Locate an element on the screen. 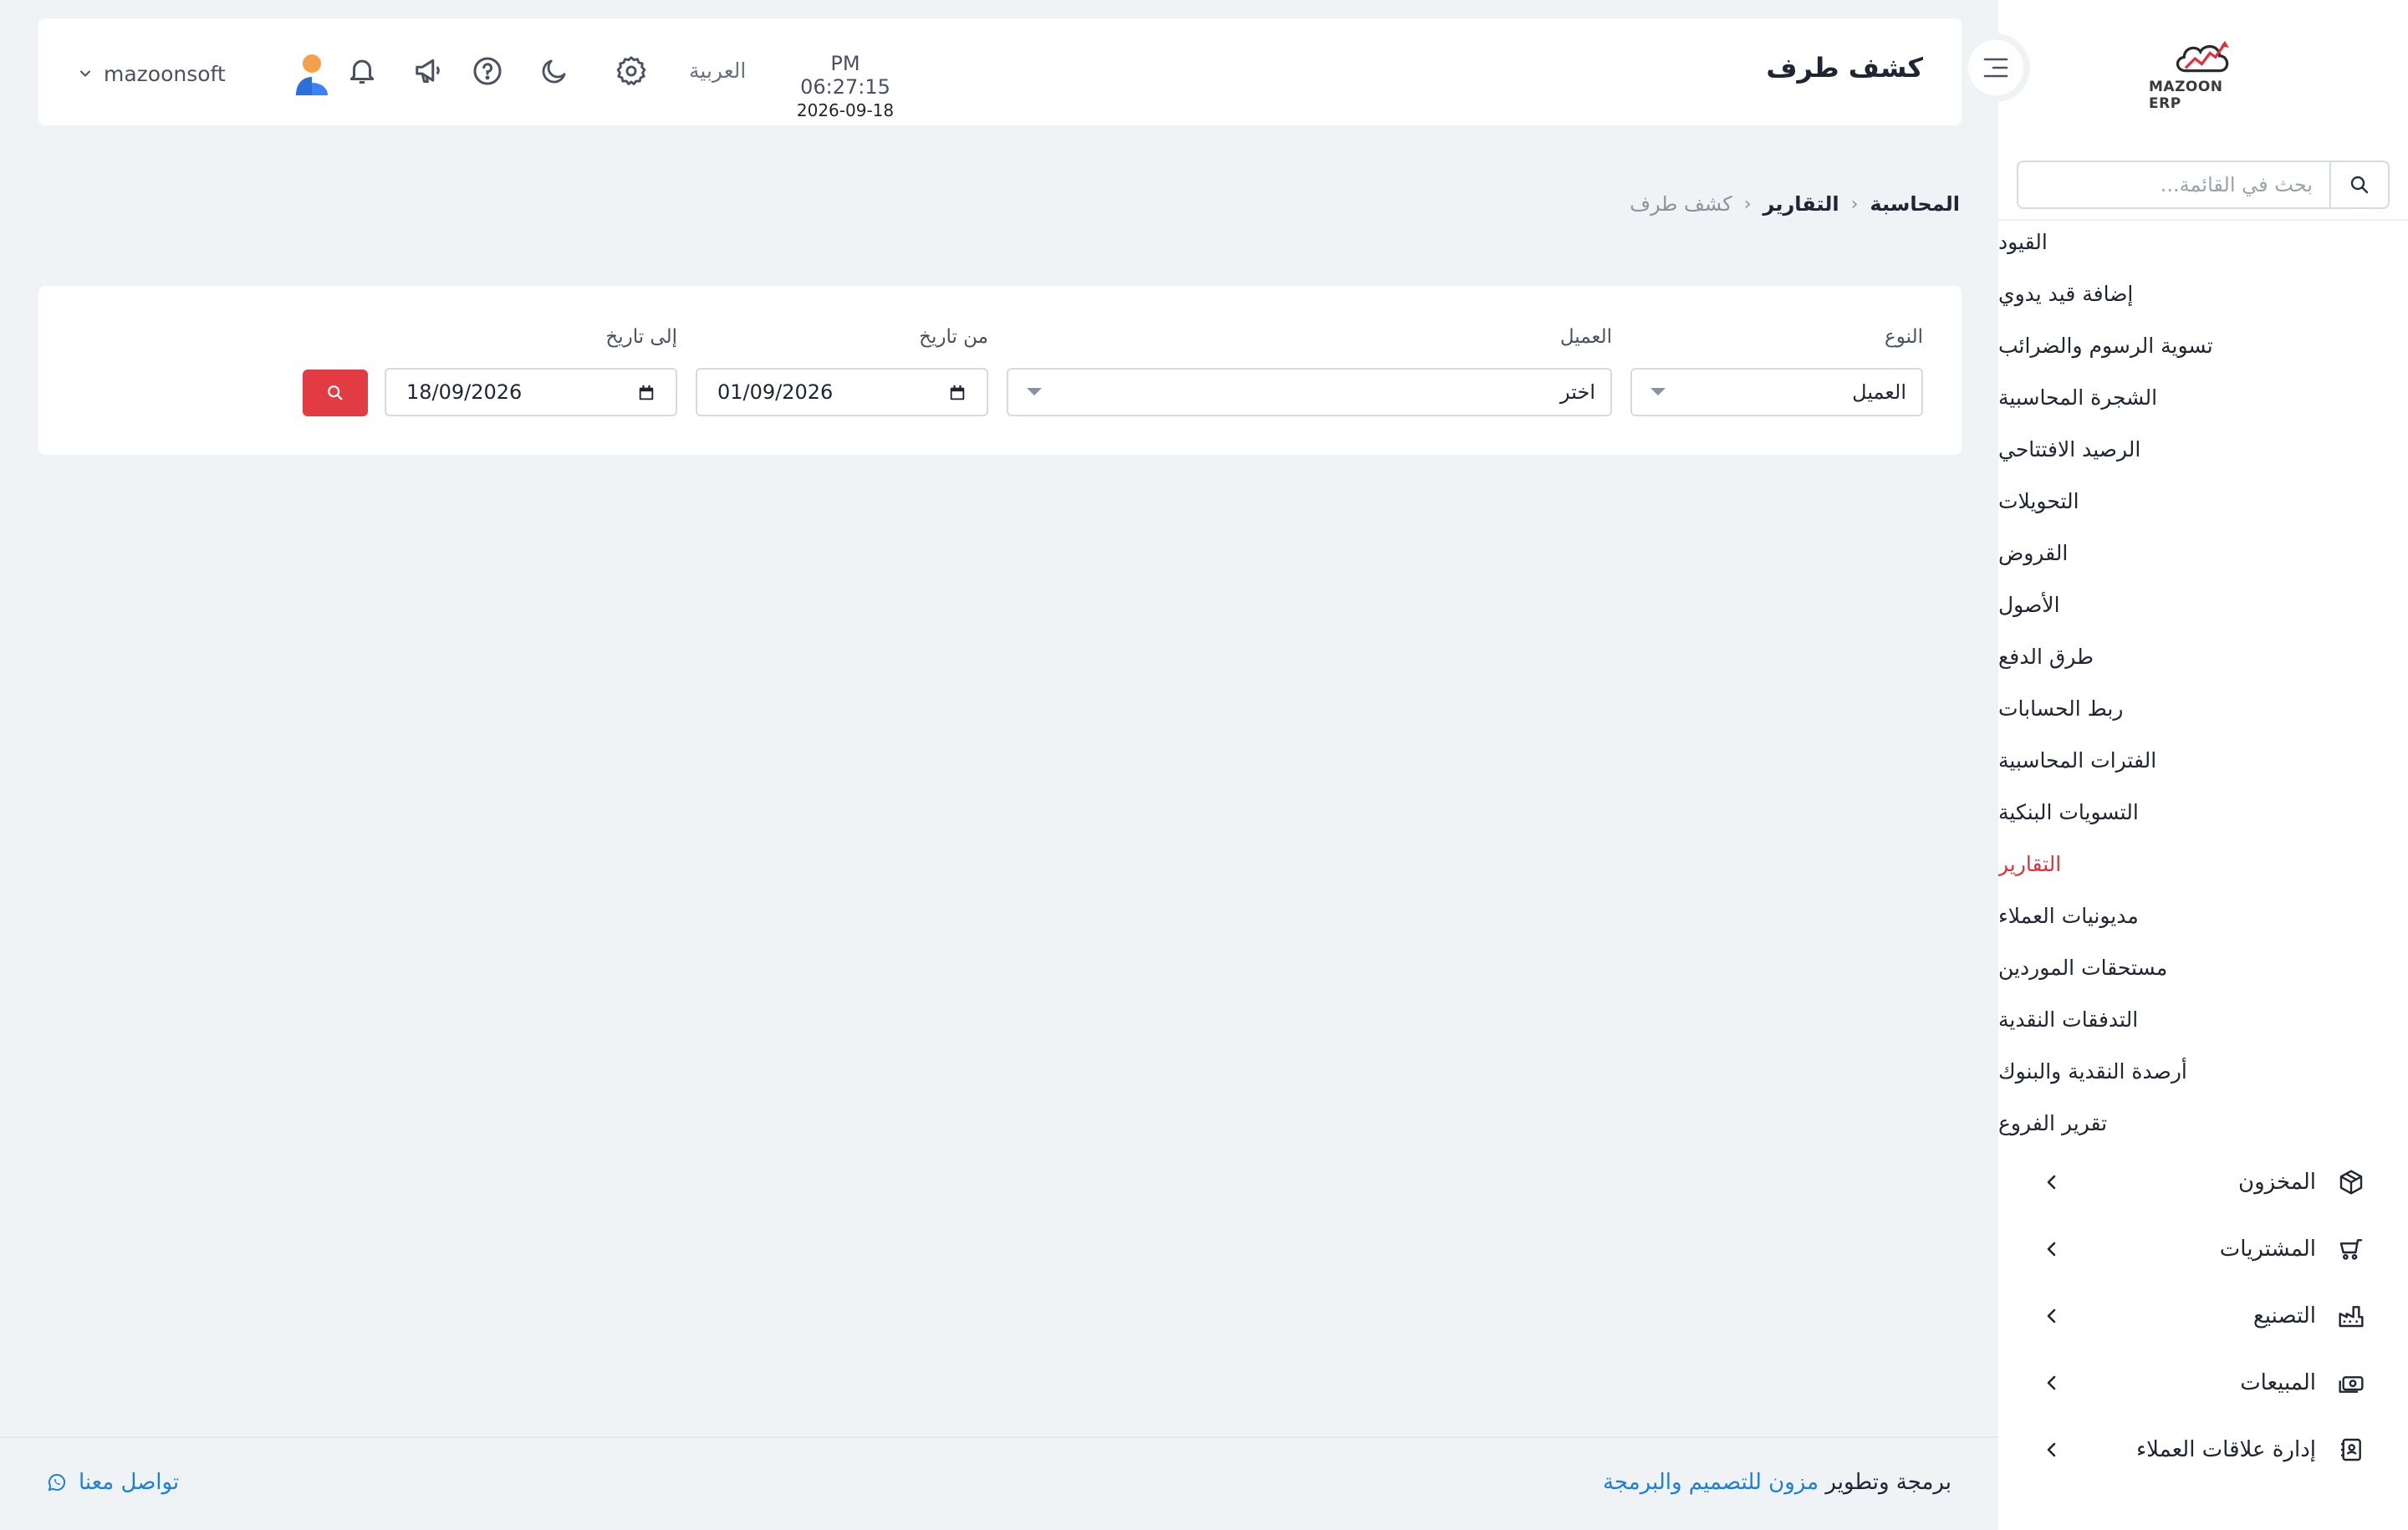 The height and width of the screenshot is (1530, 2408). client-select-value: اختر is located at coordinates (1577, 392).